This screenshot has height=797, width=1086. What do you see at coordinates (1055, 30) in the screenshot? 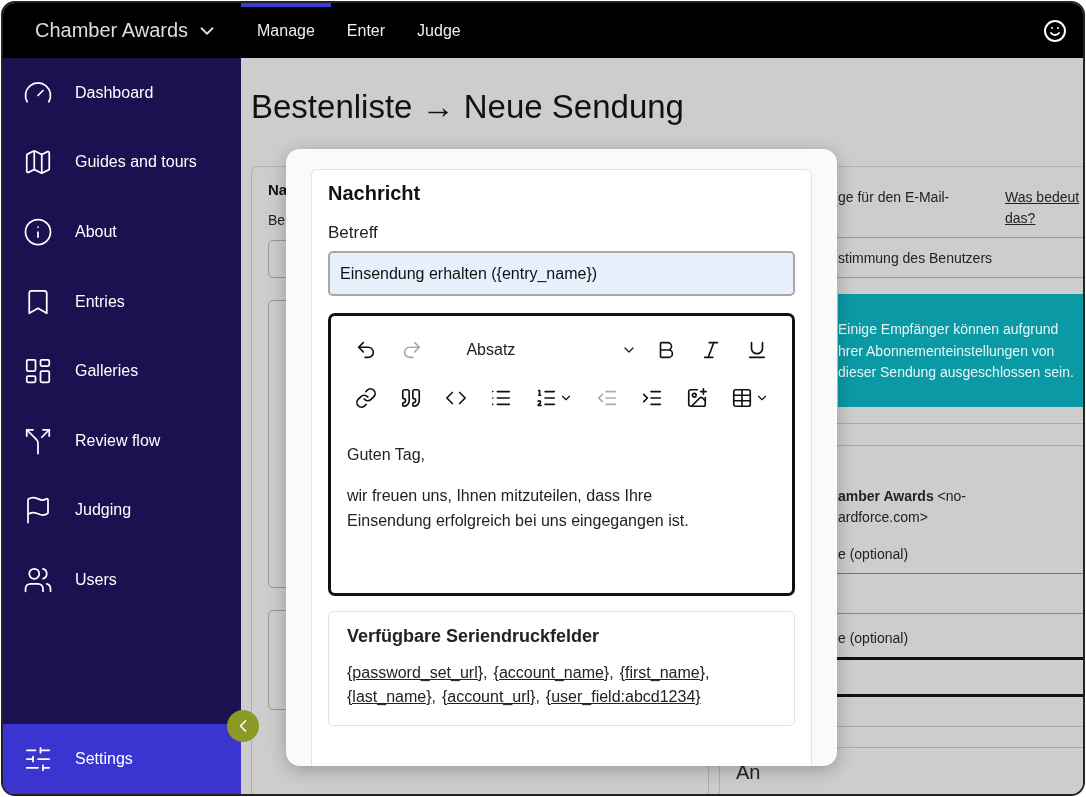
I see `avatar-icon` at bounding box center [1055, 30].